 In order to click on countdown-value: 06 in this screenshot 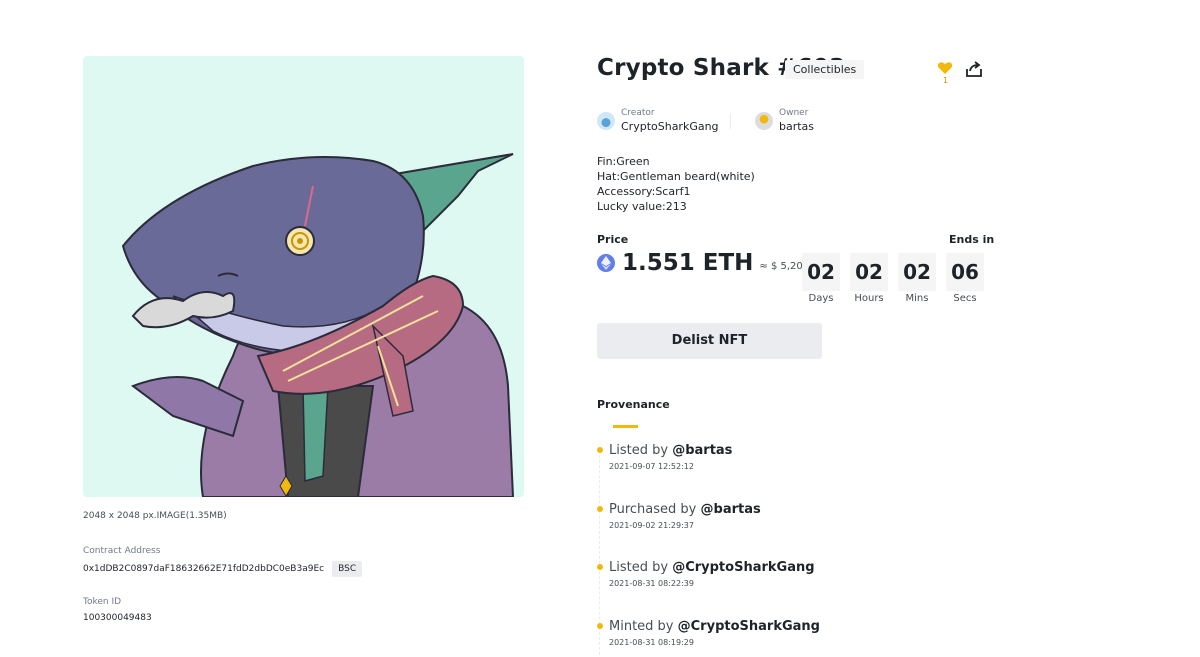, I will do `click(965, 272)`.